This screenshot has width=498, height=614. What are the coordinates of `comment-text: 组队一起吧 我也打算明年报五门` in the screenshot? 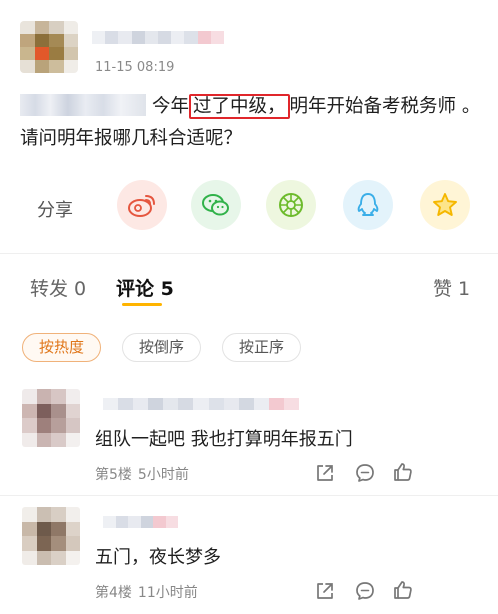 It's located at (224, 439).